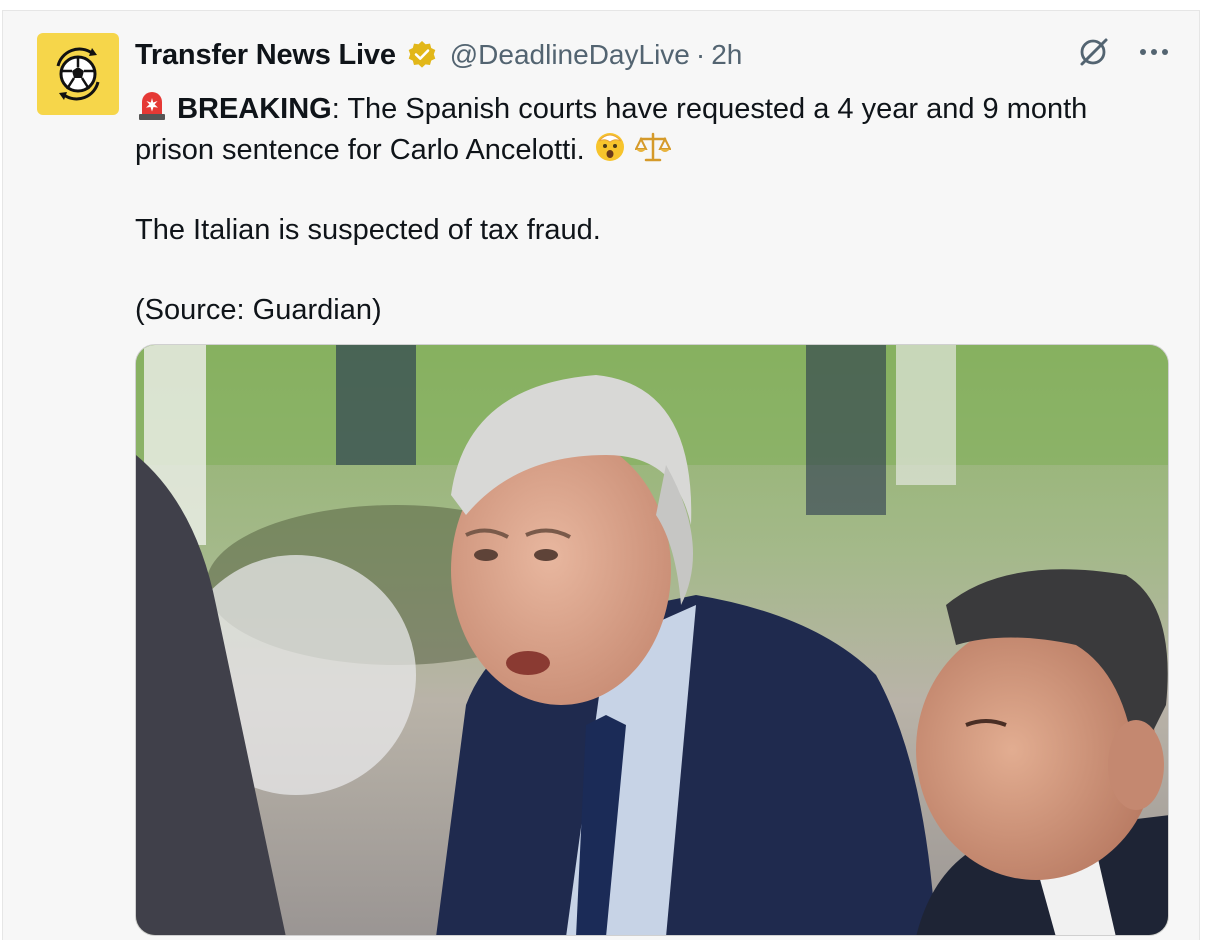 This screenshot has width=1206, height=940. I want to click on verified-badge-icon, so click(422, 54).